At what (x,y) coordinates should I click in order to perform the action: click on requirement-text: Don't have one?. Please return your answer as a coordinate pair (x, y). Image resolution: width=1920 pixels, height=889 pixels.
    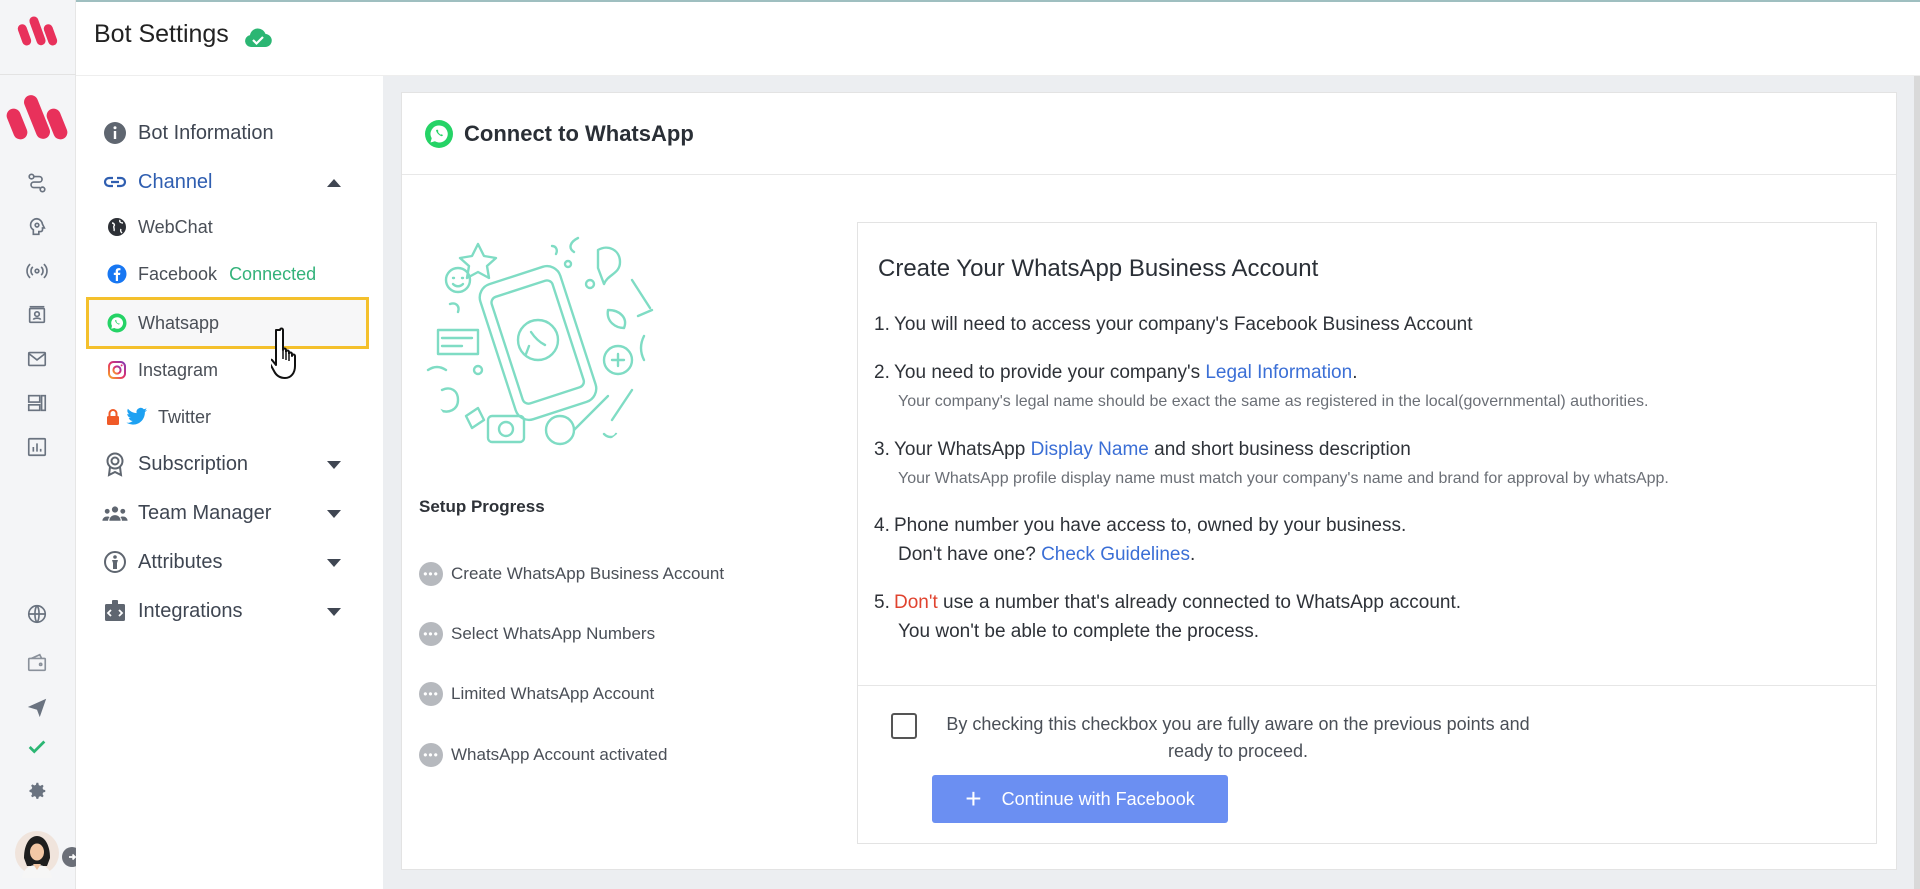
    Looking at the image, I should click on (970, 554).